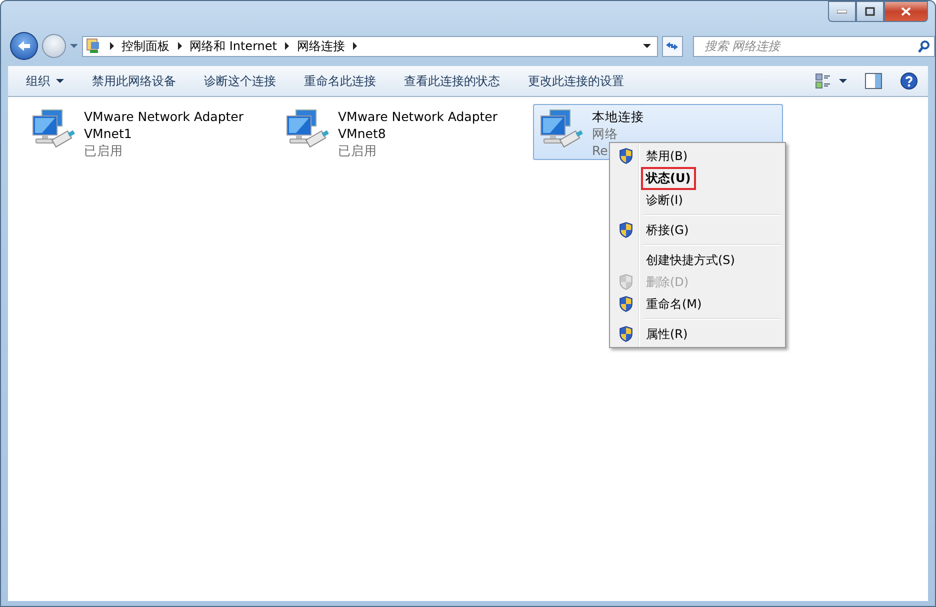  I want to click on menu-item: 创建快捷方式(S), so click(697, 260).